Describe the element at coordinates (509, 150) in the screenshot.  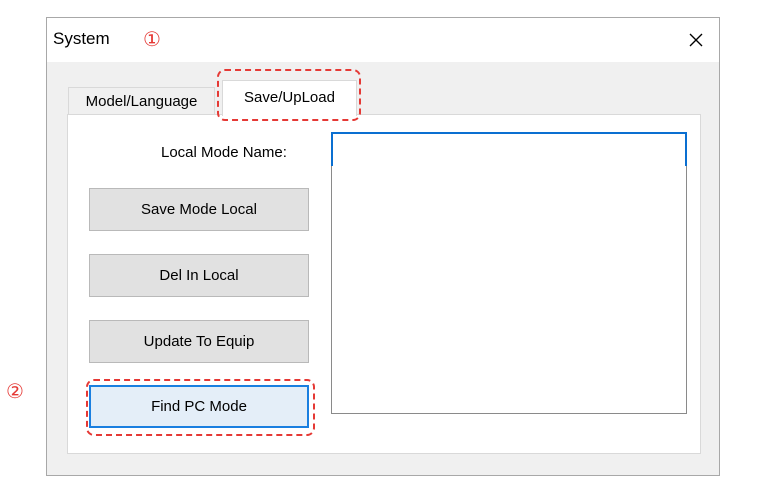
I see `local-mode-name-input` at that location.